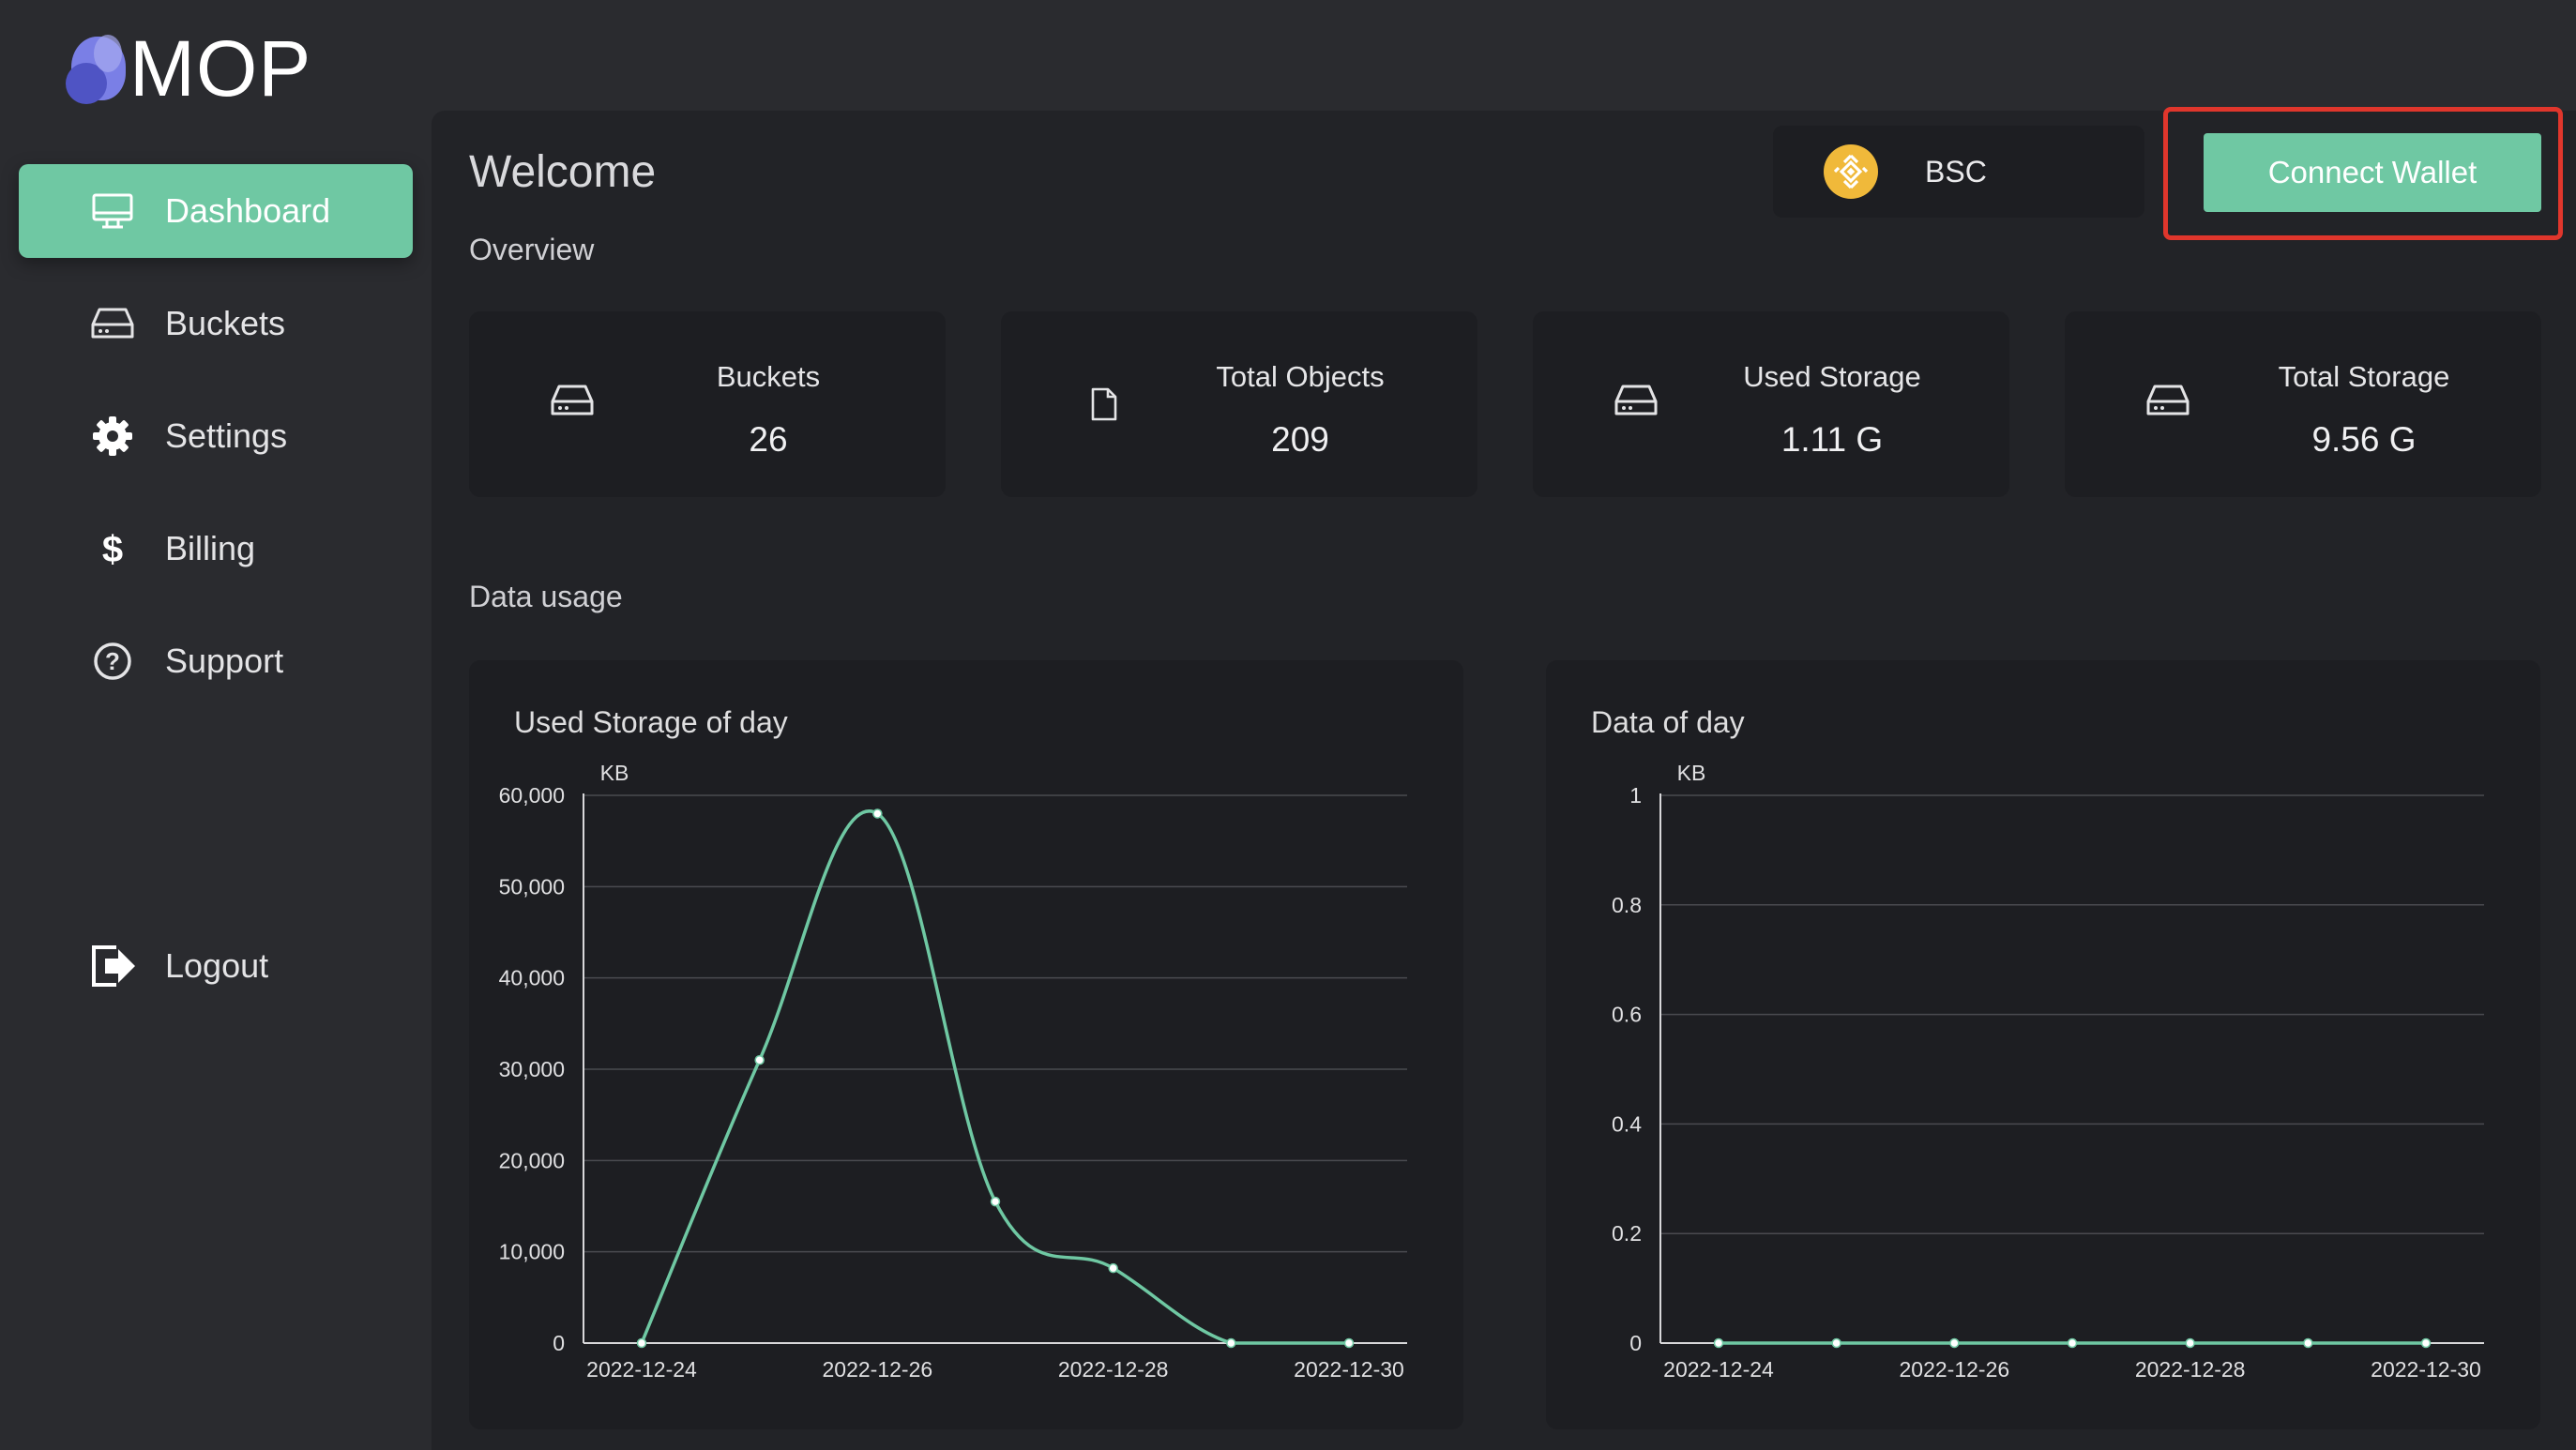  Describe the element at coordinates (1300, 376) in the screenshot. I see `stat-title: Total Objects` at that location.